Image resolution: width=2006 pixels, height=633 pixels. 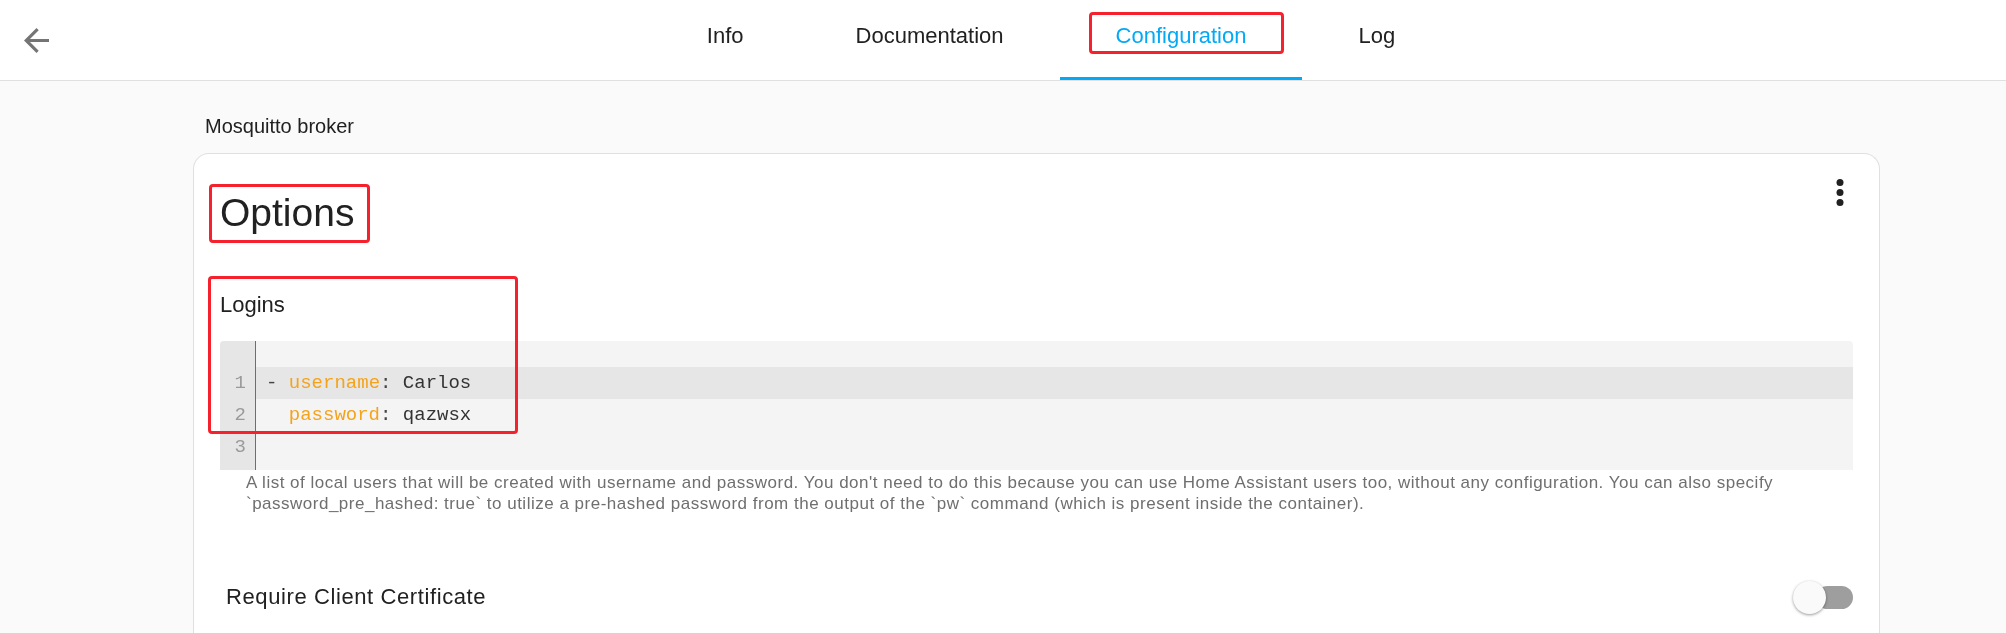 I want to click on addon-name: Mosquitto broker, so click(x=279, y=126).